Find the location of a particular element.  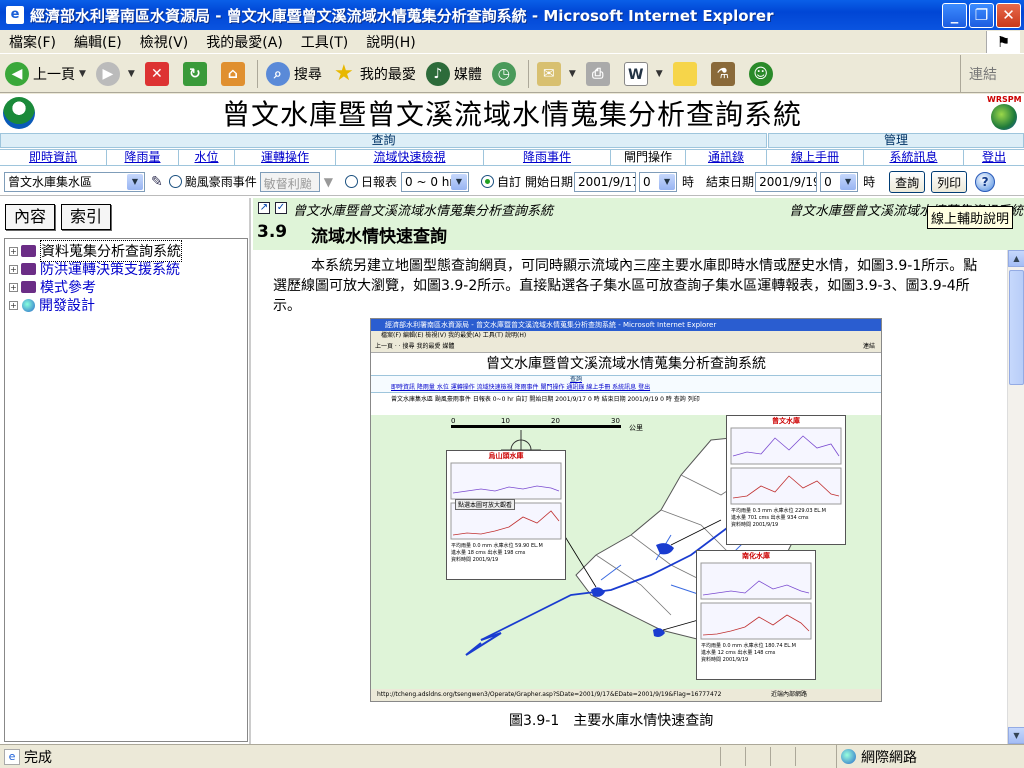

sync-toc-icon: ↗ is located at coordinates (264, 208).